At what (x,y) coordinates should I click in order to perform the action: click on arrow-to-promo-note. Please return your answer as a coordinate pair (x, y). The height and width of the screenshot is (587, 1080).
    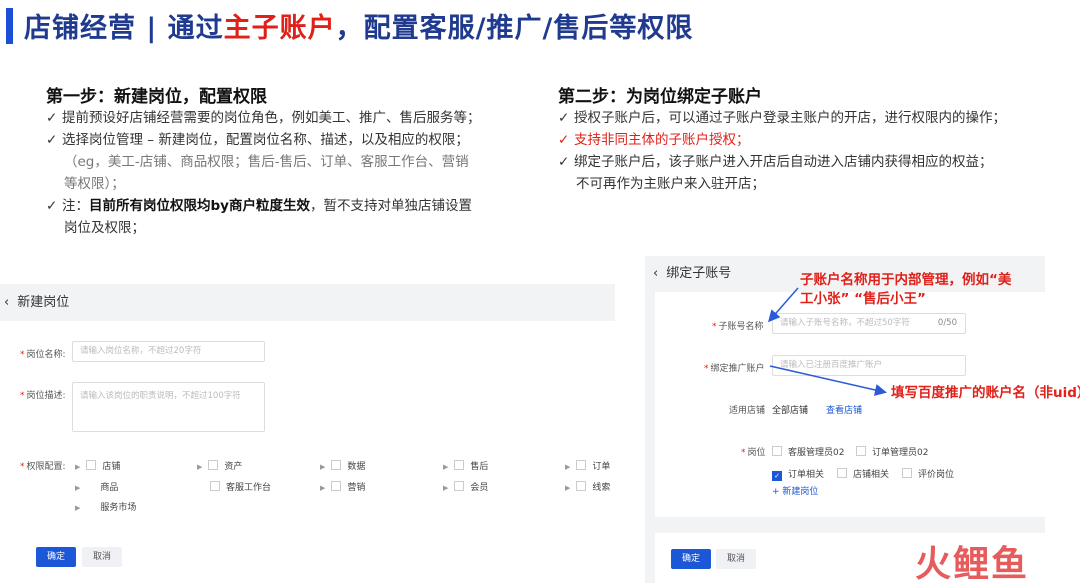
    Looking at the image, I should click on (828, 380).